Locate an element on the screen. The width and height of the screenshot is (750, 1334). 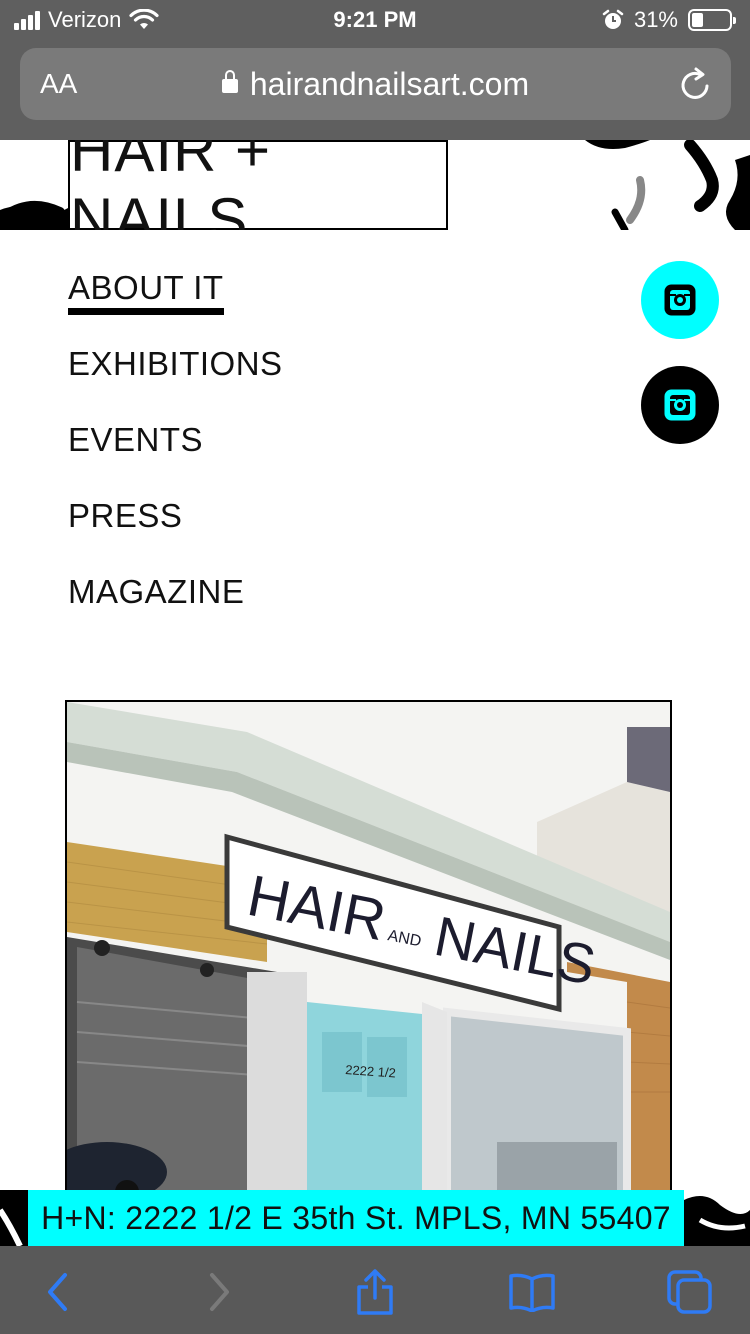
tabs-button is located at coordinates (690, 1292).